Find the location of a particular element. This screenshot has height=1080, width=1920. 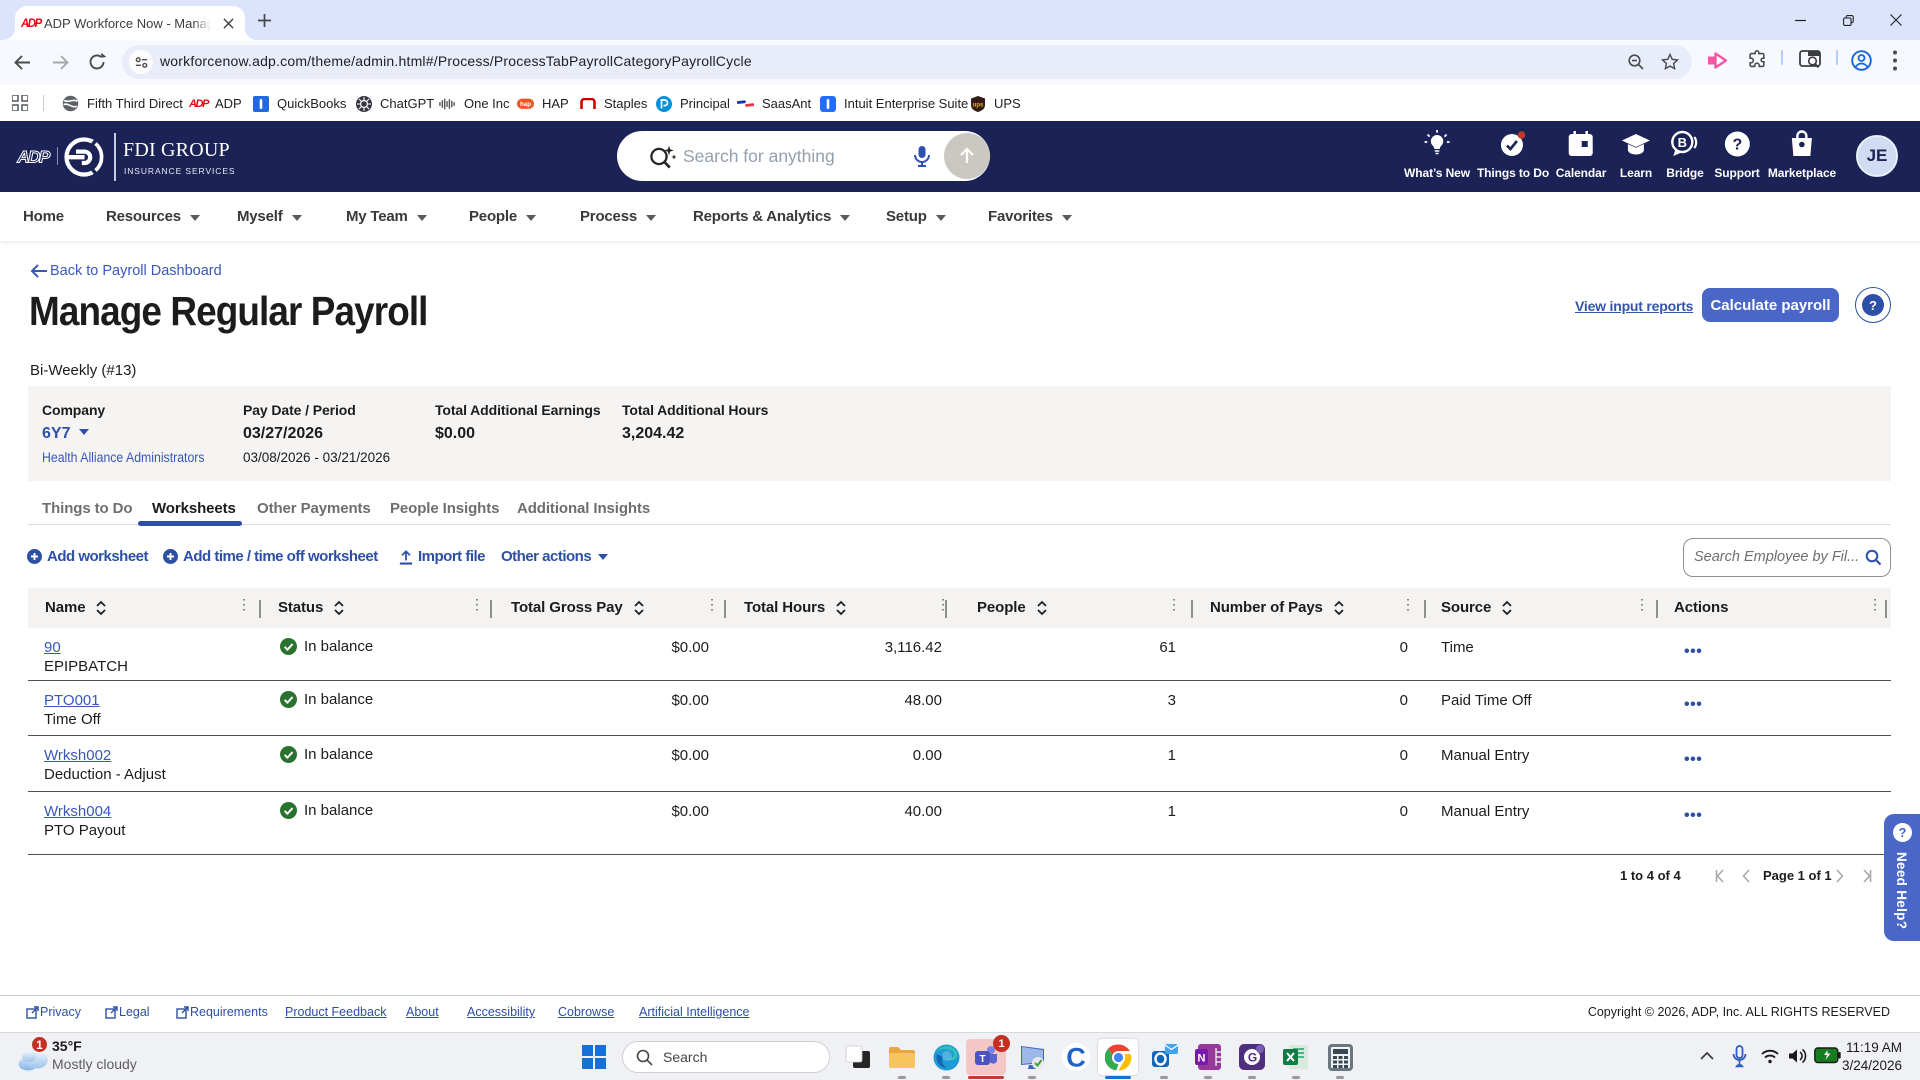

svg-text: N is located at coordinates (1202, 1059).